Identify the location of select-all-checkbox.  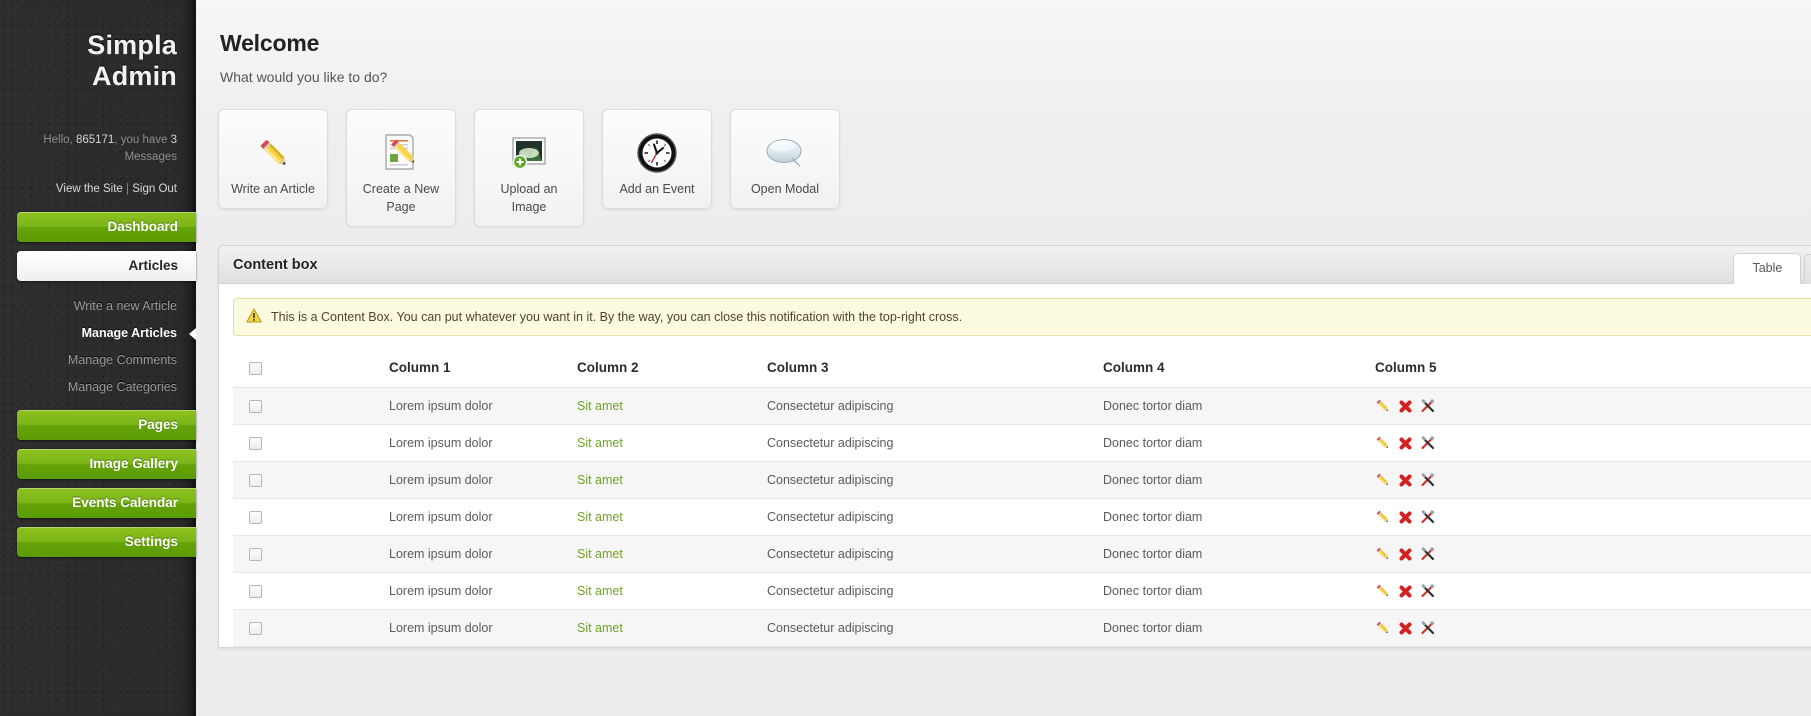
(255, 368).